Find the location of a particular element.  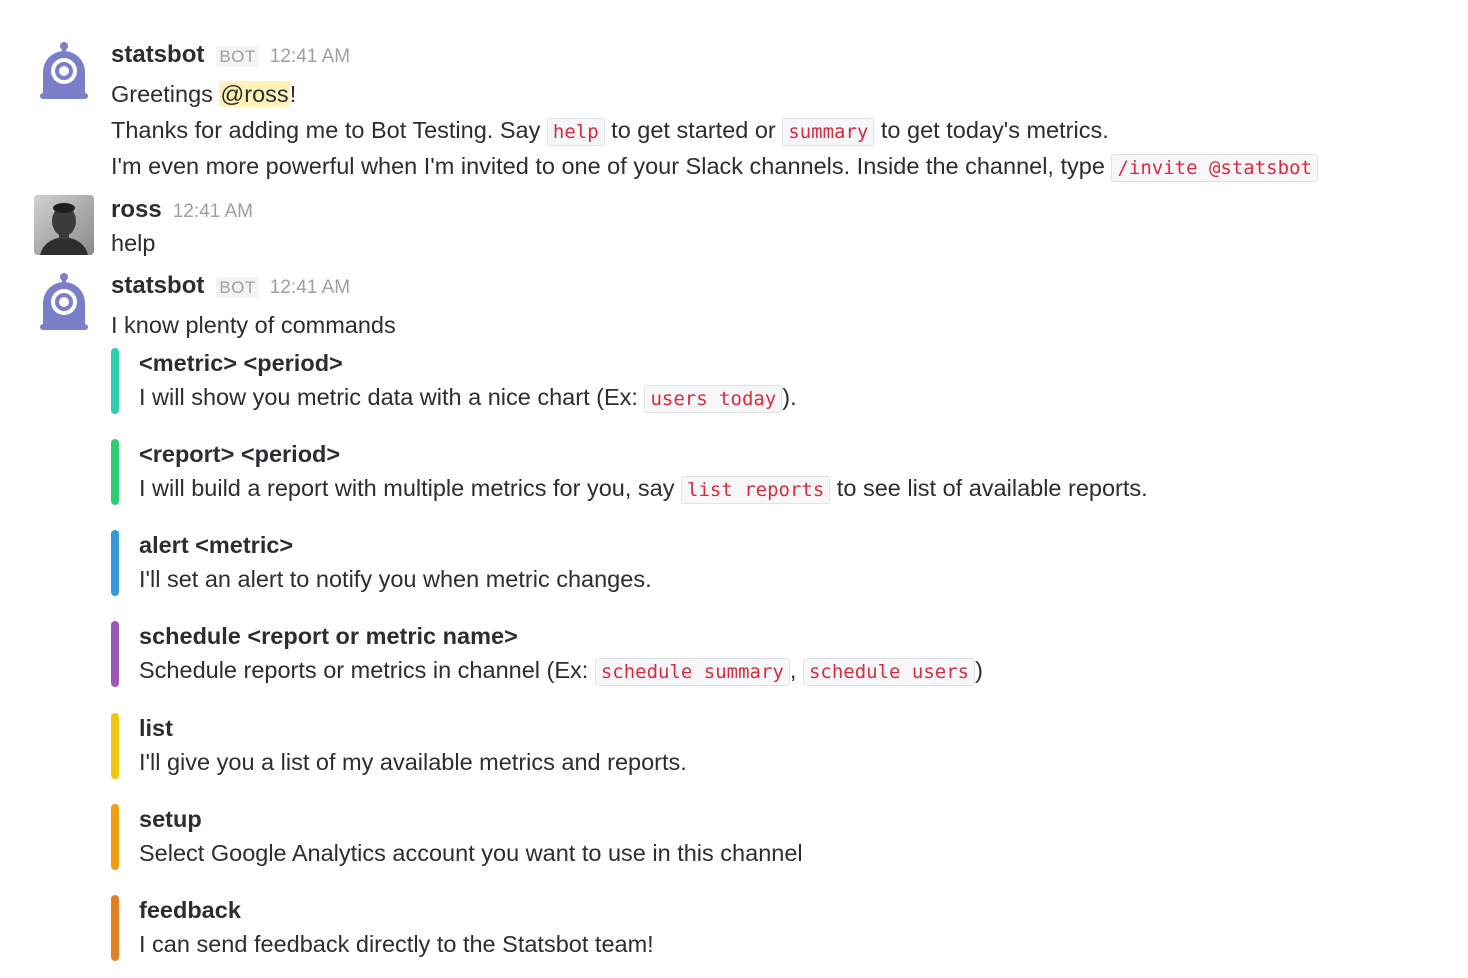

text: help is located at coordinates (133, 243).